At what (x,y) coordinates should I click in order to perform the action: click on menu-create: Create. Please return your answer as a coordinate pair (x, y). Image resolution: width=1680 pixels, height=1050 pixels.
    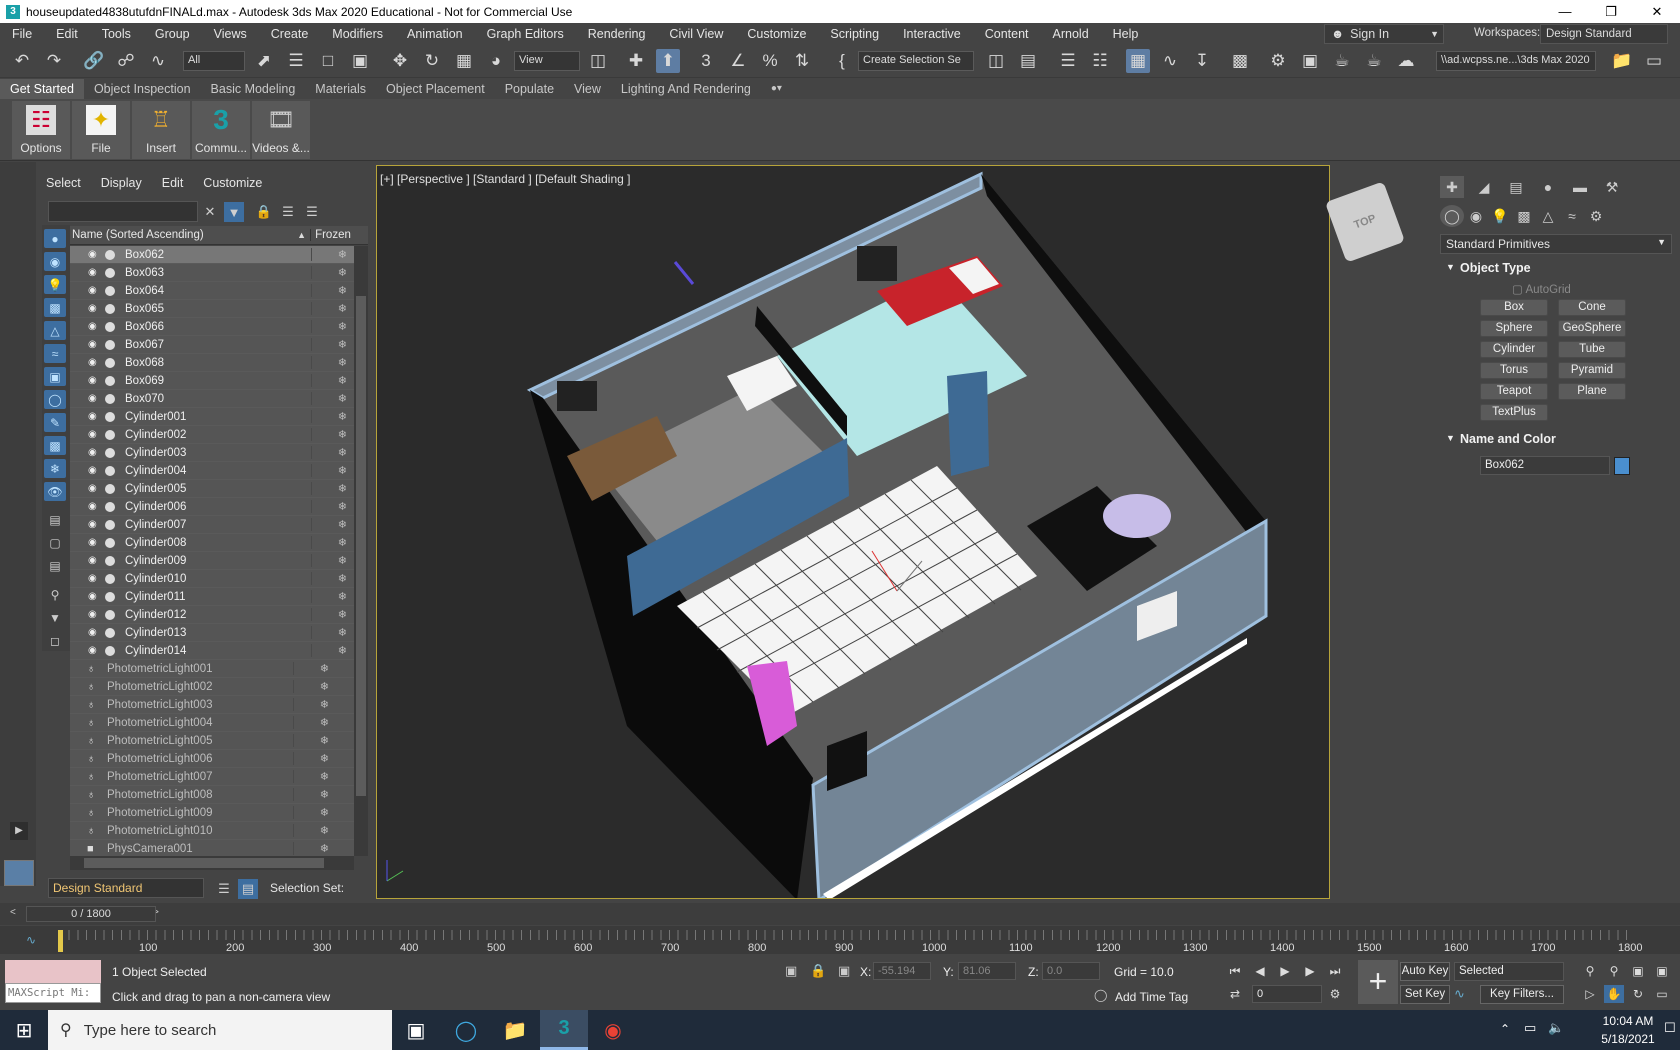
    Looking at the image, I should click on (290, 34).